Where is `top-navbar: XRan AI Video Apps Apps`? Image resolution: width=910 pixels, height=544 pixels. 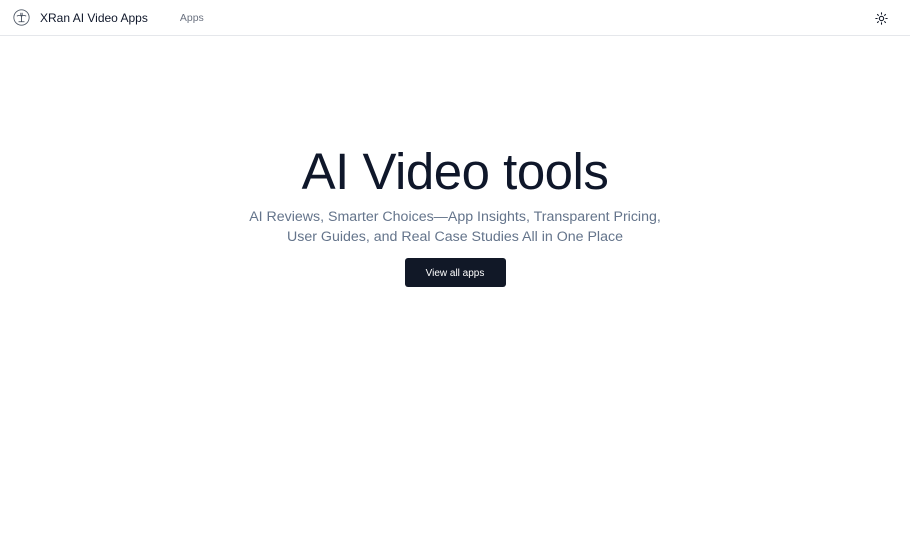
top-navbar: XRan AI Video Apps Apps is located at coordinates (455, 18).